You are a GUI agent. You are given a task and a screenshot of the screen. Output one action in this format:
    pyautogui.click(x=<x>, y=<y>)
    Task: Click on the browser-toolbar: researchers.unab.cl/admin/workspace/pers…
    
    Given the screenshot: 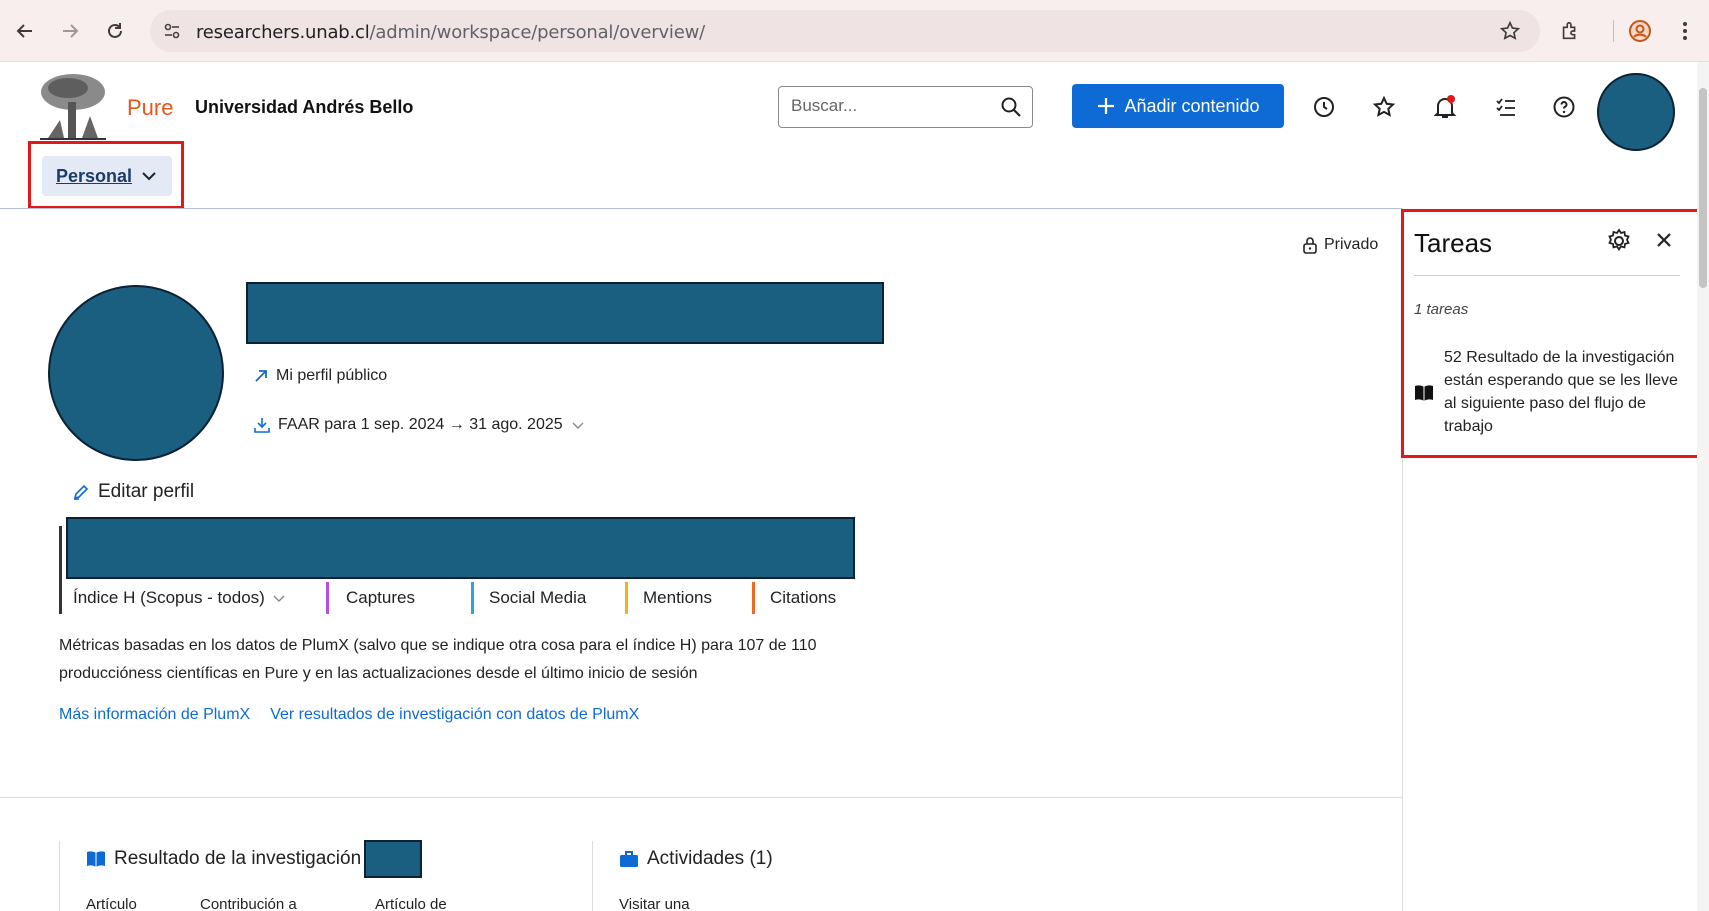 What is the action you would take?
    pyautogui.click(x=854, y=31)
    